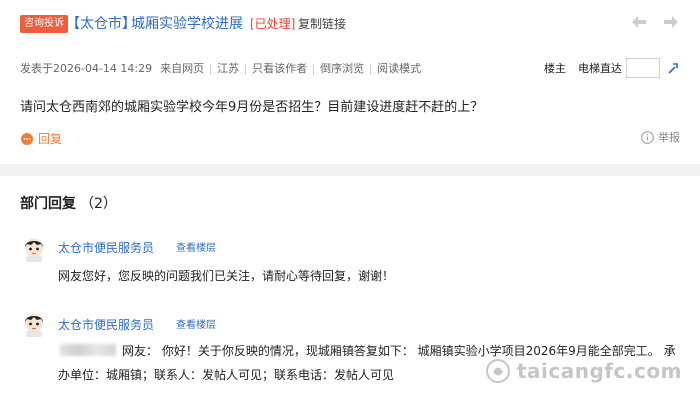  What do you see at coordinates (228, 68) in the screenshot?
I see `post-region: 江苏` at bounding box center [228, 68].